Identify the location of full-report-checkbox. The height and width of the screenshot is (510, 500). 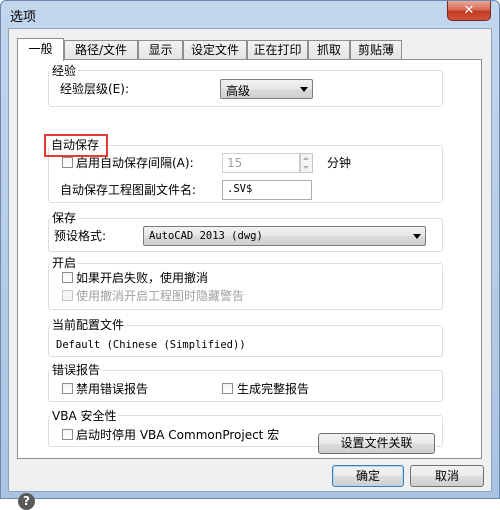
(227, 388).